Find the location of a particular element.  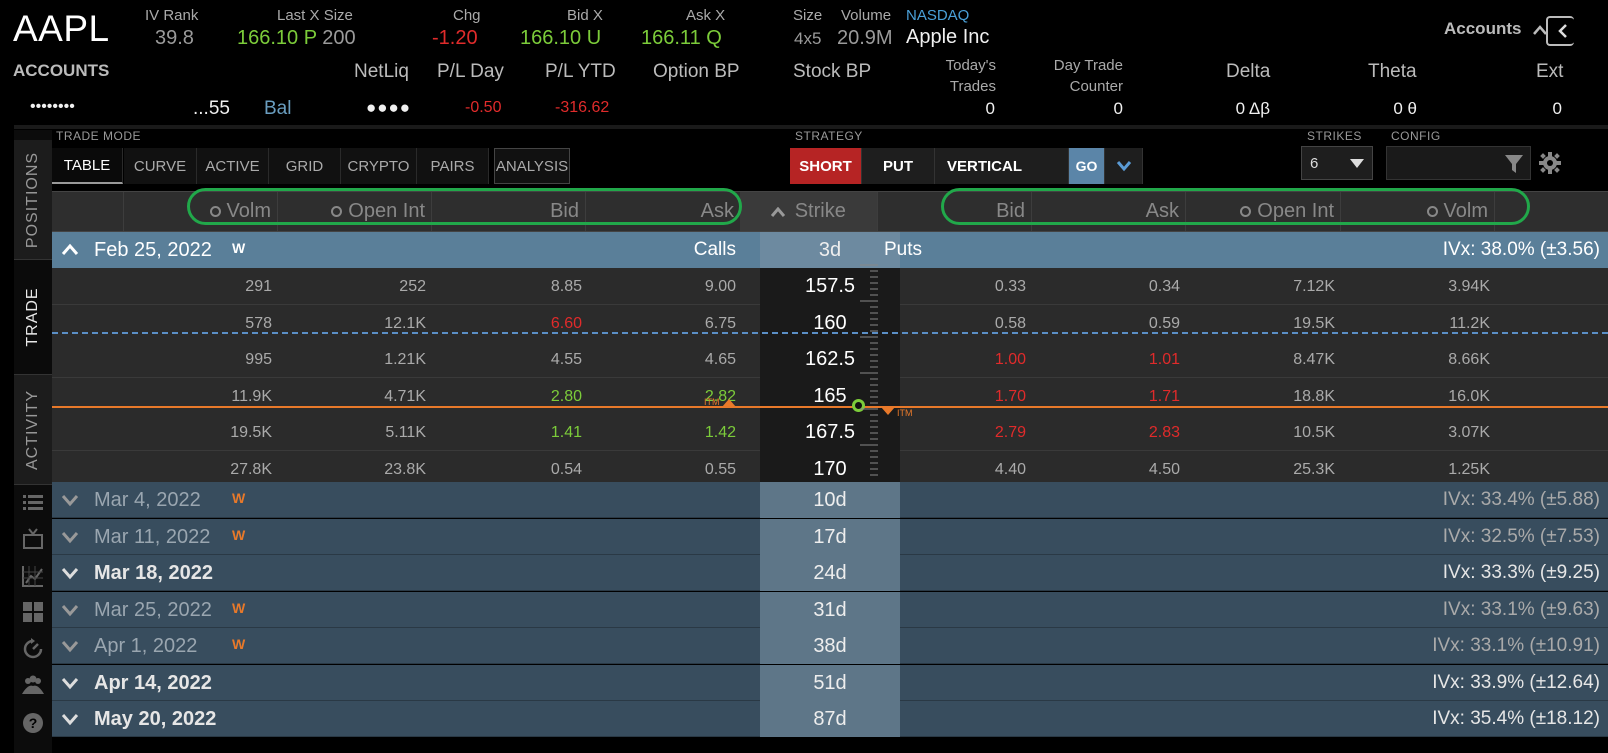

table-row: 11.9K 4.71K 2.80 2.82 1.70 1.71 18.8K 16.0K 165 is located at coordinates (830, 396).